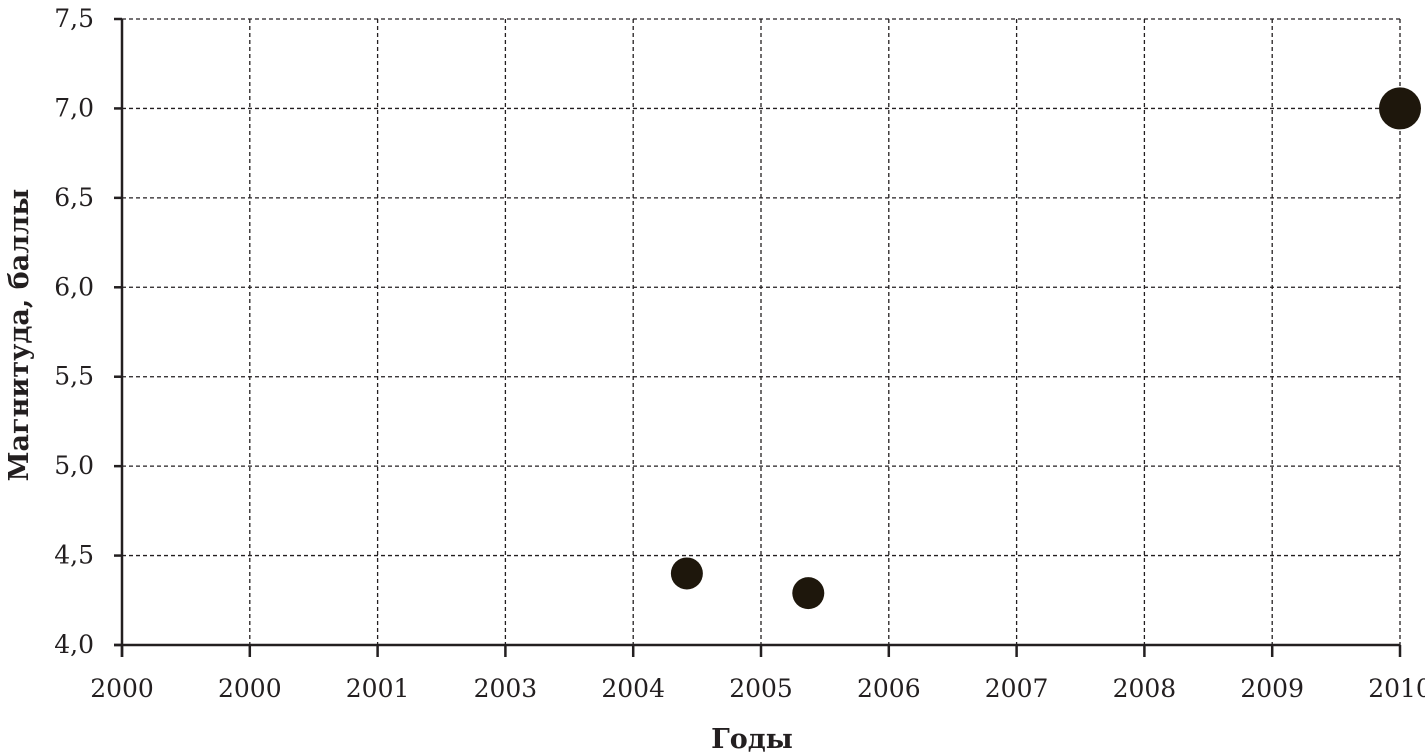  What do you see at coordinates (1272, 688) in the screenshot?
I see `x-tick-label: 2009` at bounding box center [1272, 688].